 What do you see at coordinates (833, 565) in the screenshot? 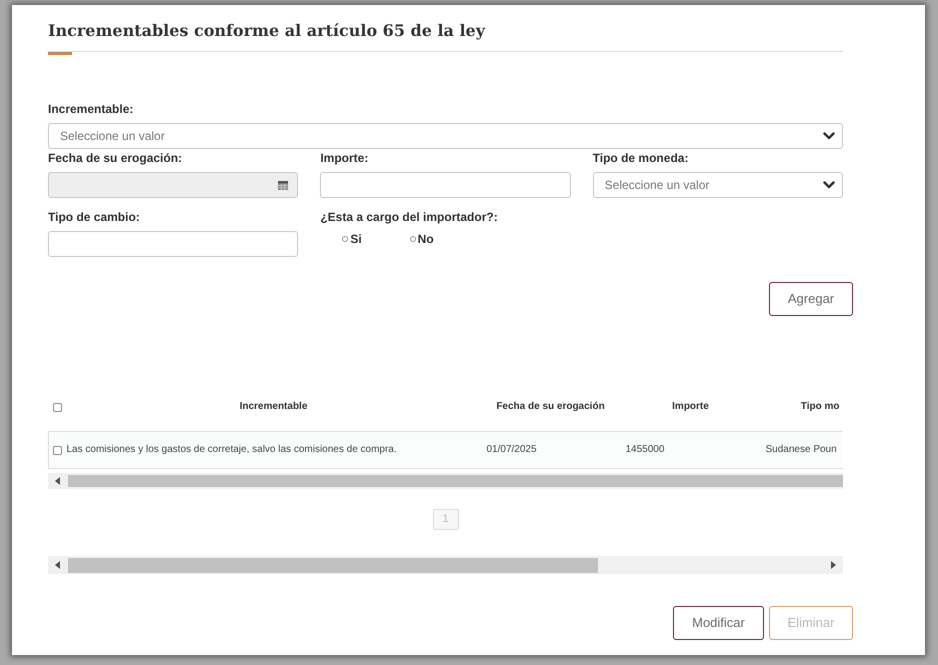
I see `scroll-right-icon` at bounding box center [833, 565].